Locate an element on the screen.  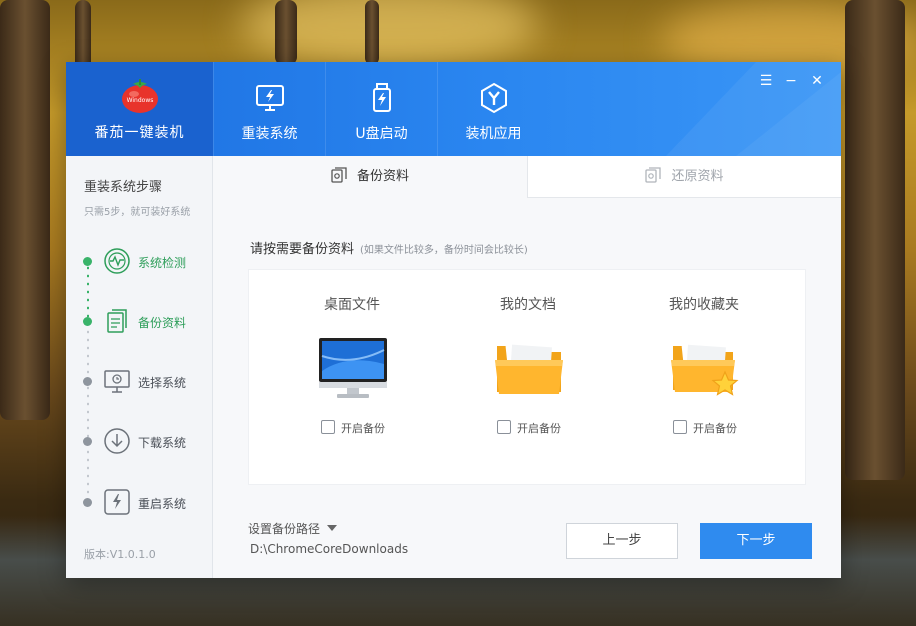
backup-item-title: 桌面文件 is located at coordinates (352, 305).